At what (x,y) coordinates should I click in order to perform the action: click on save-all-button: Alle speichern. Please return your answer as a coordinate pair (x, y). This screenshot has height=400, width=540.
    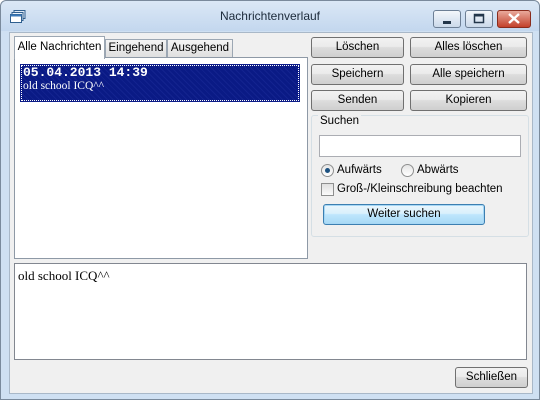
    Looking at the image, I should click on (468, 74).